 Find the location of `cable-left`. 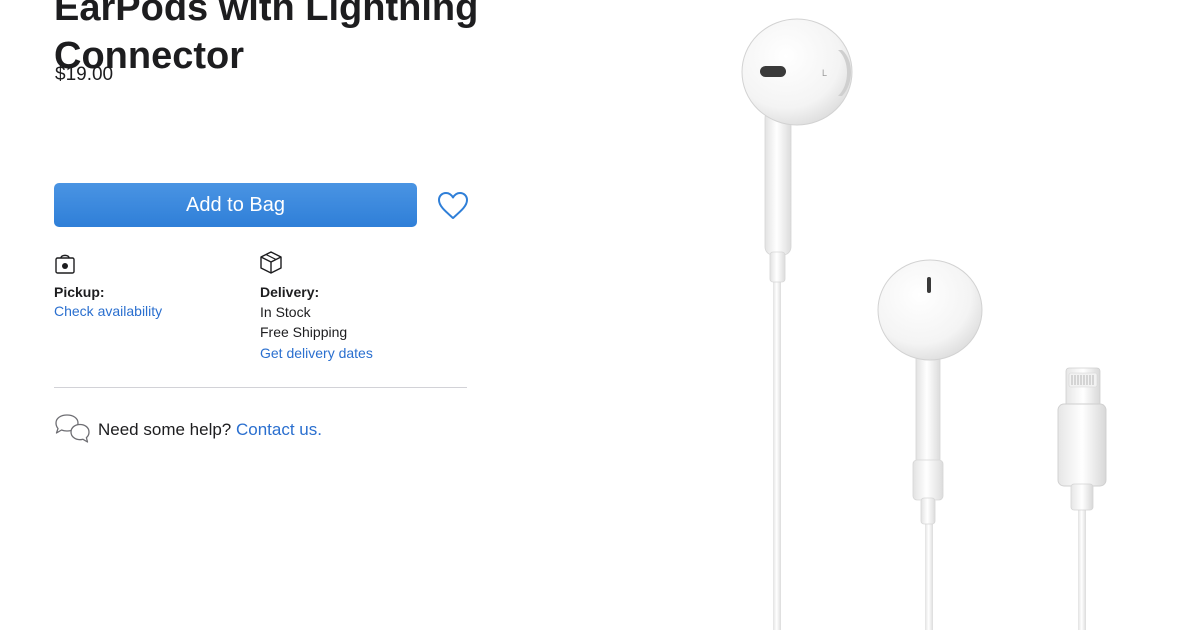

cable-left is located at coordinates (777, 445).